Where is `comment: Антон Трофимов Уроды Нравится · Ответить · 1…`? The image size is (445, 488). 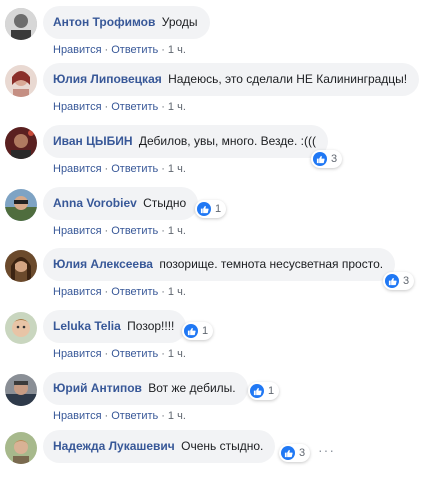
comment: Антон Трофимов Уроды Нравится · Ответить · 1… is located at coordinates (222, 35).